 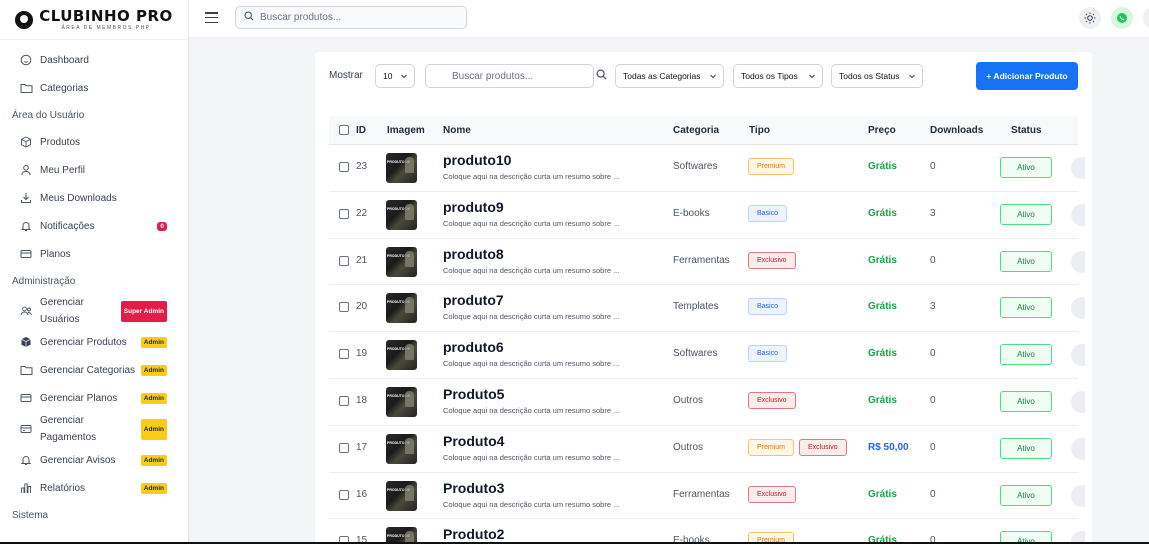 What do you see at coordinates (473, 300) in the screenshot?
I see `product-name: produto7` at bounding box center [473, 300].